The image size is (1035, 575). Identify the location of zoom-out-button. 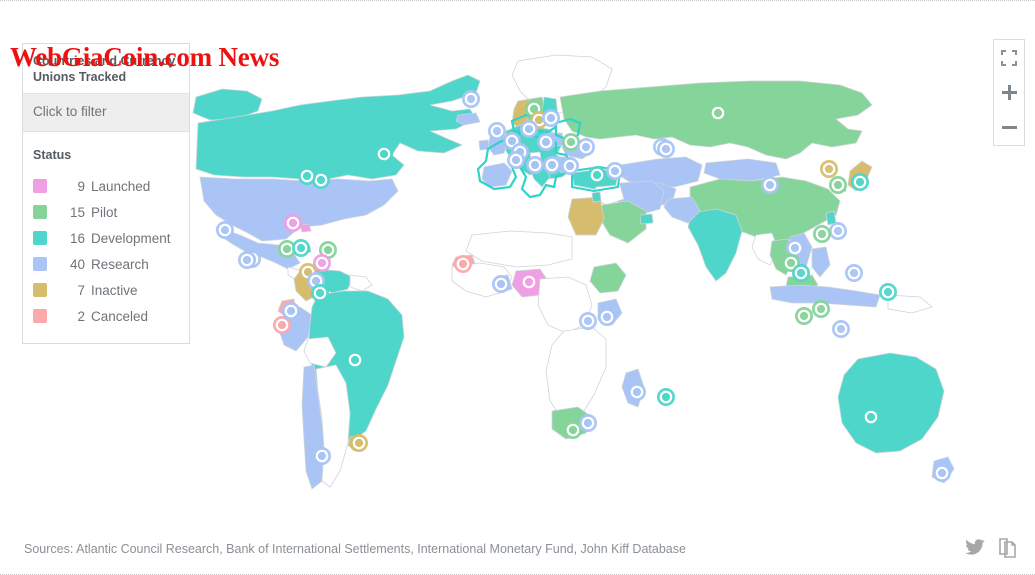
(1009, 127).